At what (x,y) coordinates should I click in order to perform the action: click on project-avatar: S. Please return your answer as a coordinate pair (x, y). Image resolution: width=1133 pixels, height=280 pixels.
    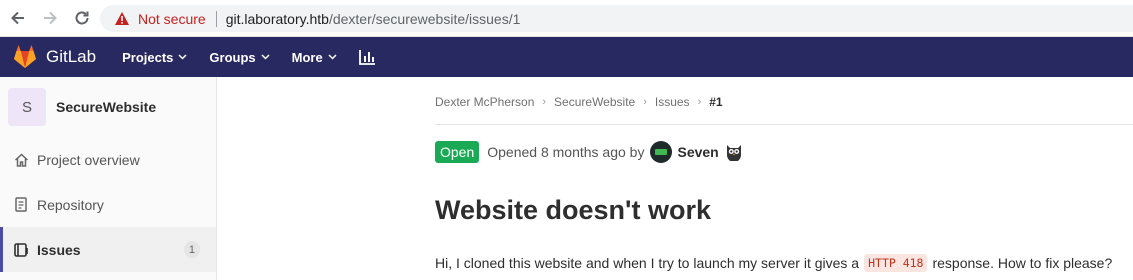
    Looking at the image, I should click on (27, 107).